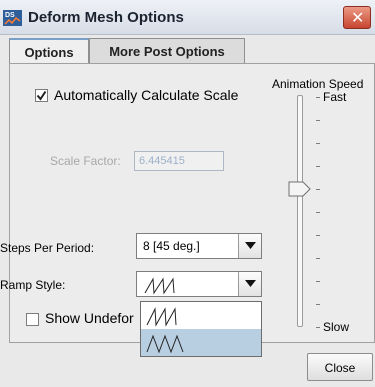  I want to click on auto-scale-label: Automatically Calculate Scale, so click(146, 95).